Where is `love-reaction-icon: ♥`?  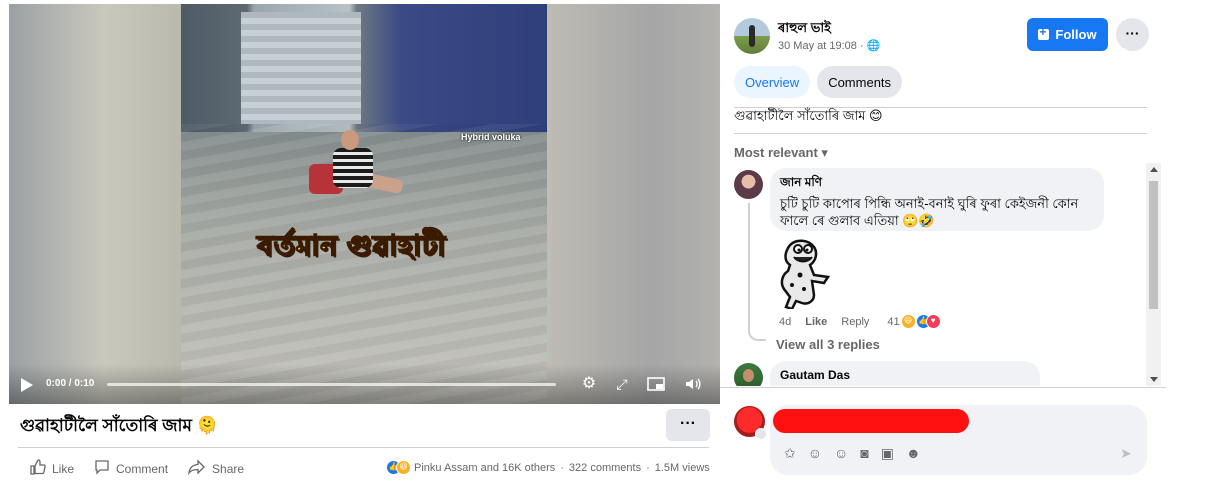
love-reaction-icon: ♥ is located at coordinates (933, 321).